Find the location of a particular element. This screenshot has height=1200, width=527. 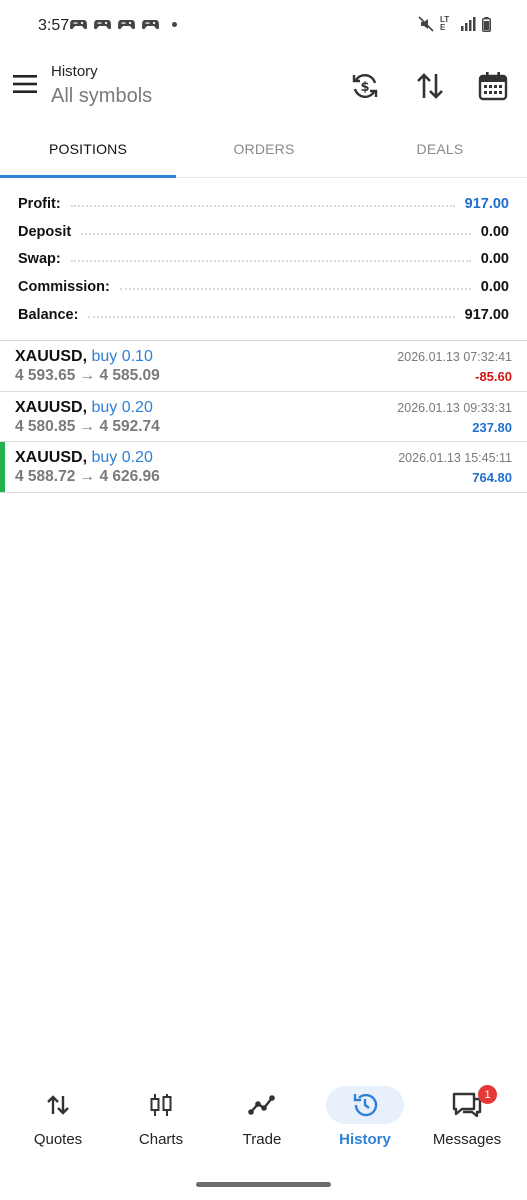

nav-quotes: Quotes is located at coordinates (58, 1122).